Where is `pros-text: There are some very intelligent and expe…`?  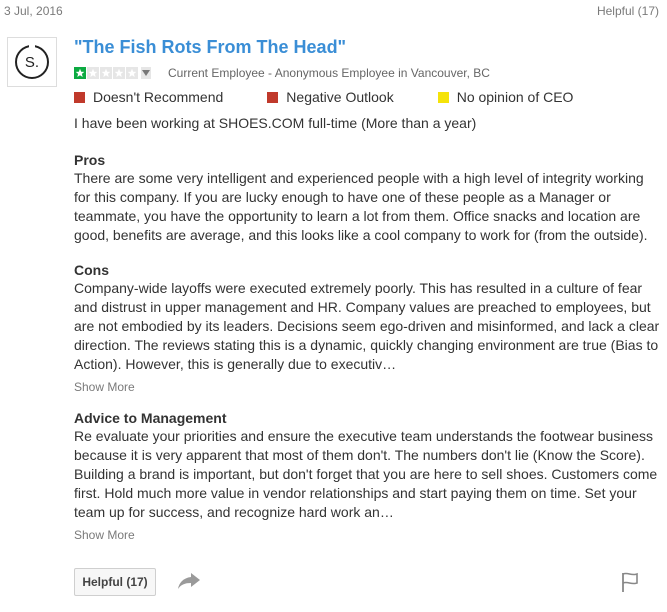 pros-text: There are some very intelligent and expe… is located at coordinates (361, 206).